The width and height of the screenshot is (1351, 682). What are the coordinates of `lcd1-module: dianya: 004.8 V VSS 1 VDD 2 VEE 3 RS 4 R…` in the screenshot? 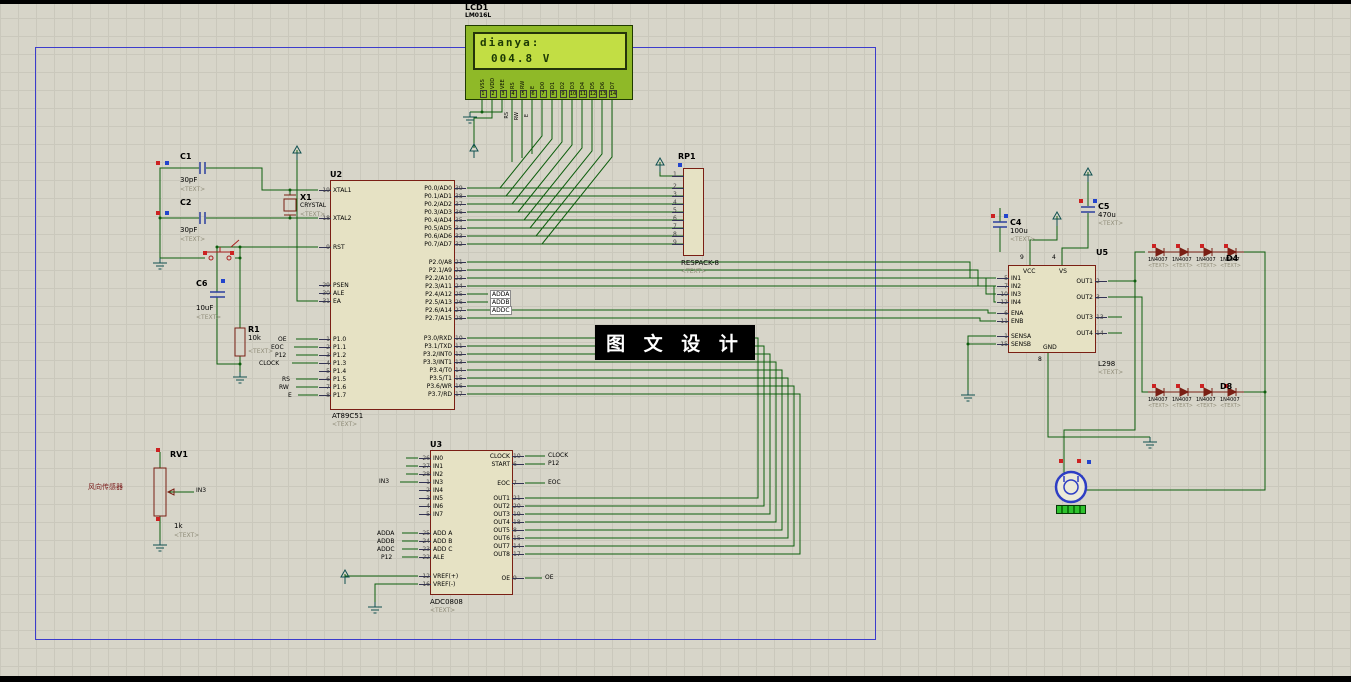 It's located at (549, 62).